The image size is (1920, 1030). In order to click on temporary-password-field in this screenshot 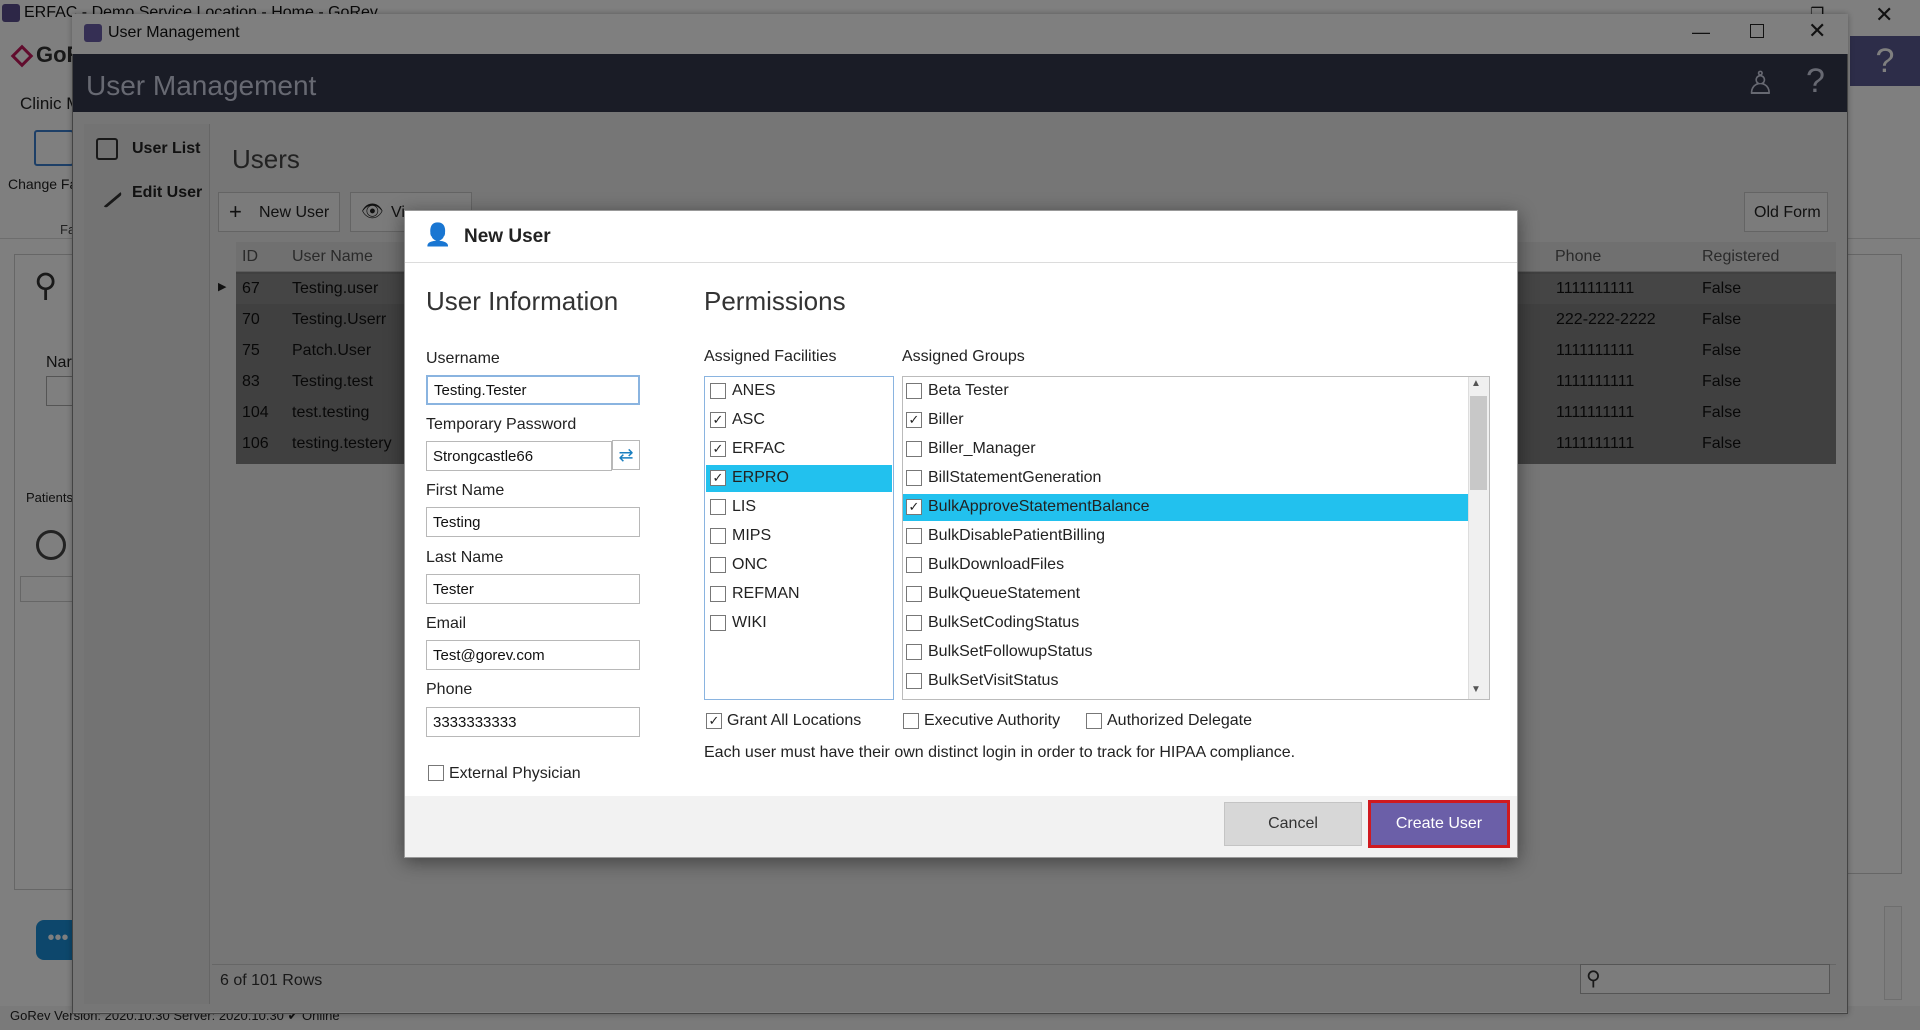, I will do `click(519, 456)`.